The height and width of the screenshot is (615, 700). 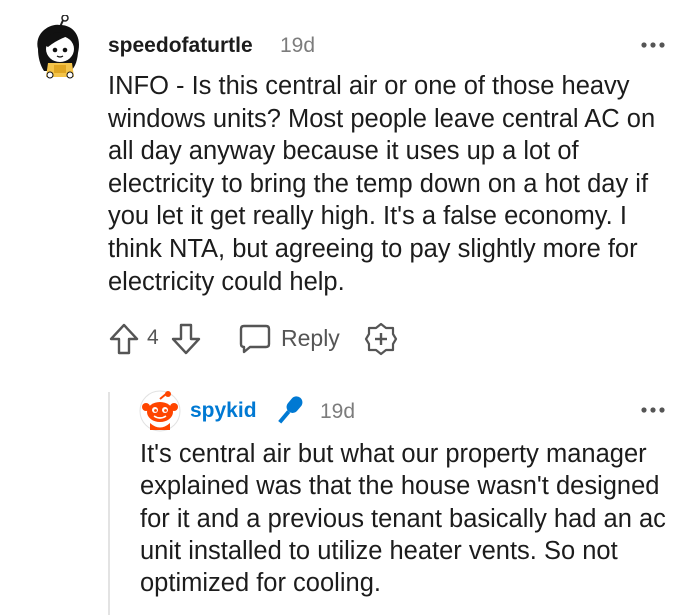 What do you see at coordinates (186, 339) in the screenshot?
I see `downvote-arrow-icon` at bounding box center [186, 339].